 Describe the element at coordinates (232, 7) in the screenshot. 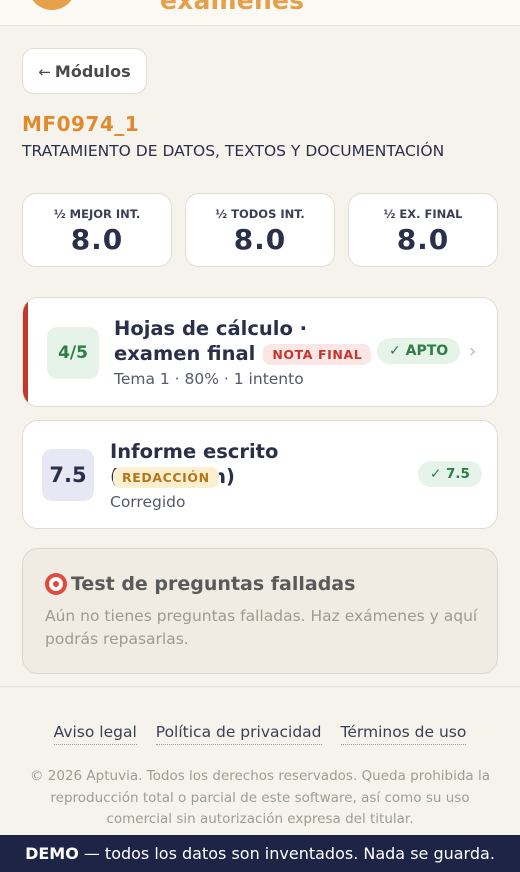

I see `brand-text: exámenes` at that location.